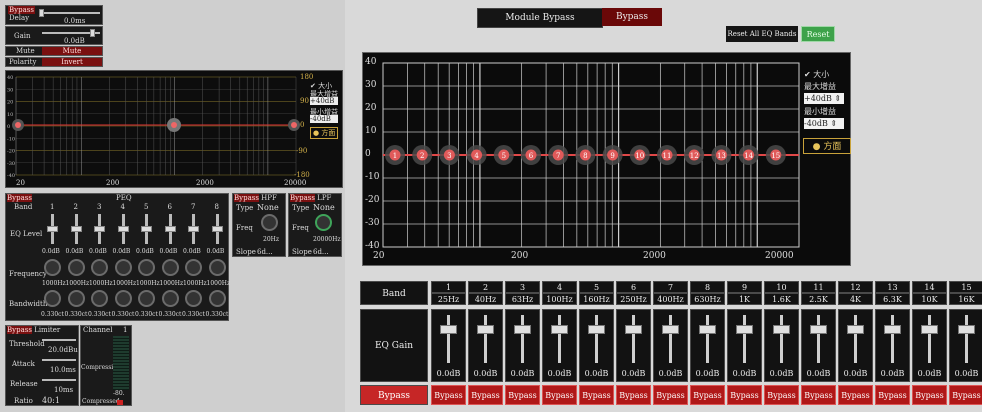  Describe the element at coordinates (448, 395) in the screenshot. I see `band-bypass-button-1: Bypass` at that location.